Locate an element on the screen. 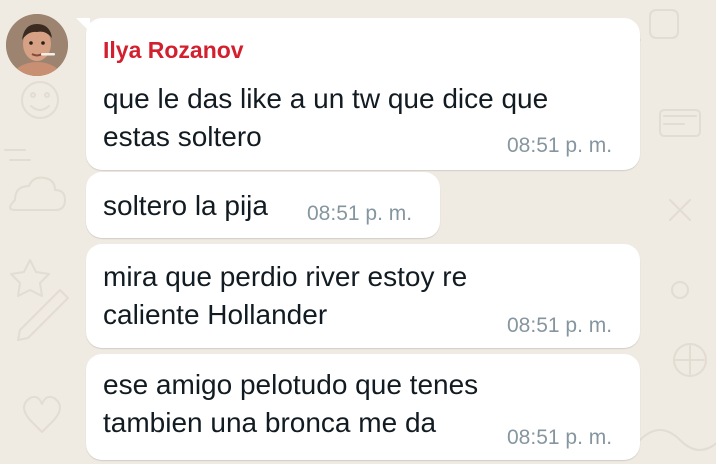 This screenshot has height=464, width=716. message-line: tambien una bronca me da is located at coordinates (270, 422).